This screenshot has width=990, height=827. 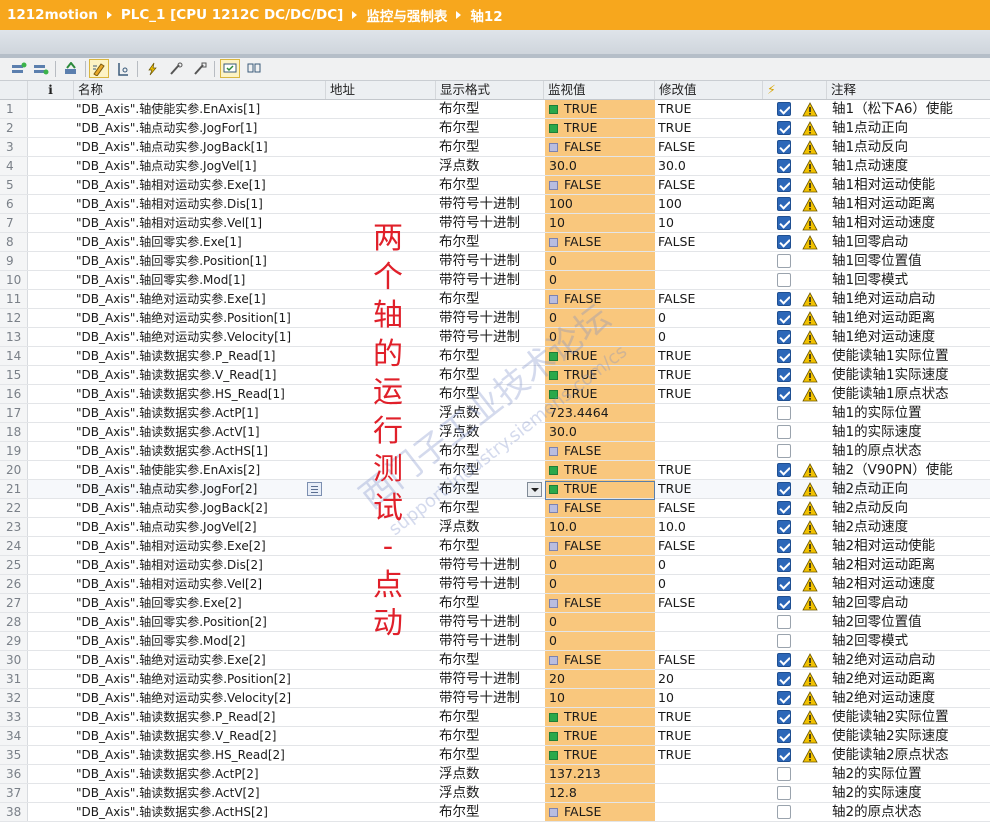 What do you see at coordinates (911, 413) in the screenshot?
I see `comment-cell: 轴1的实际位置` at bounding box center [911, 413].